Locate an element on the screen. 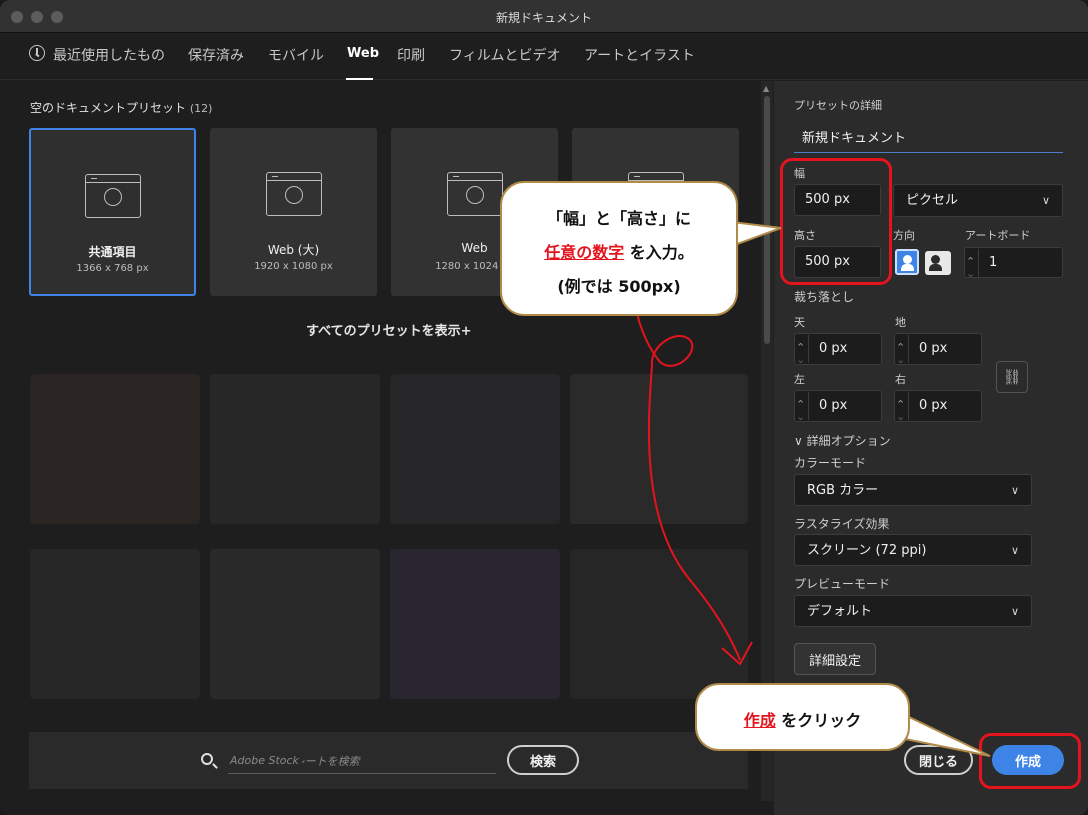 The height and width of the screenshot is (815, 1088). bubble-highlight-text: 任意の数字 is located at coordinates (584, 252).